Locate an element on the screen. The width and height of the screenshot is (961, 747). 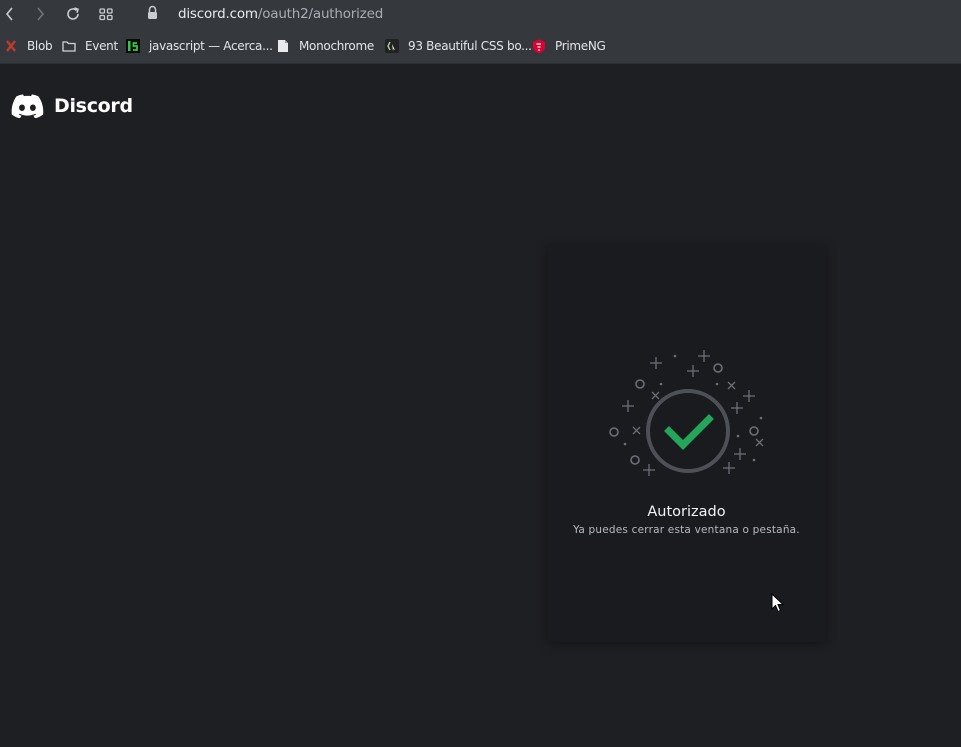
bookmark-label: Monochrome is located at coordinates (336, 46).